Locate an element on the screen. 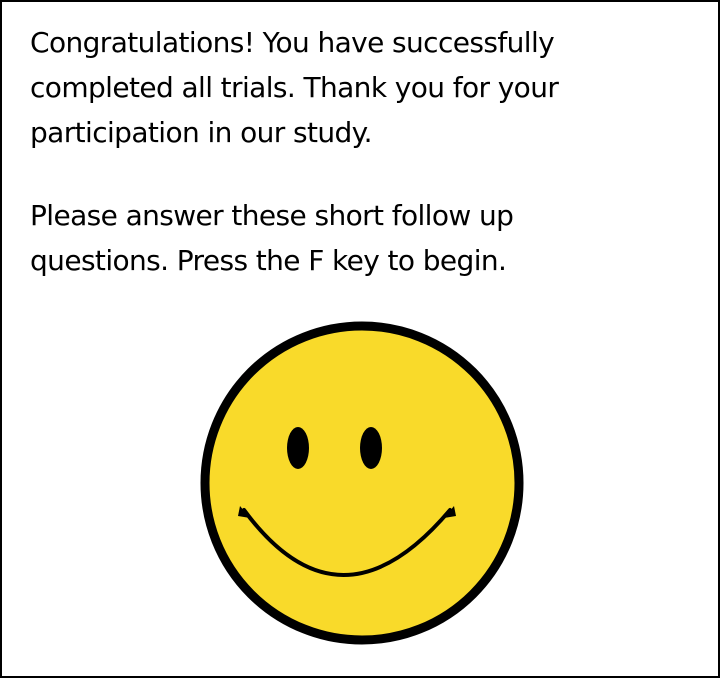  left-eye is located at coordinates (298, 448).